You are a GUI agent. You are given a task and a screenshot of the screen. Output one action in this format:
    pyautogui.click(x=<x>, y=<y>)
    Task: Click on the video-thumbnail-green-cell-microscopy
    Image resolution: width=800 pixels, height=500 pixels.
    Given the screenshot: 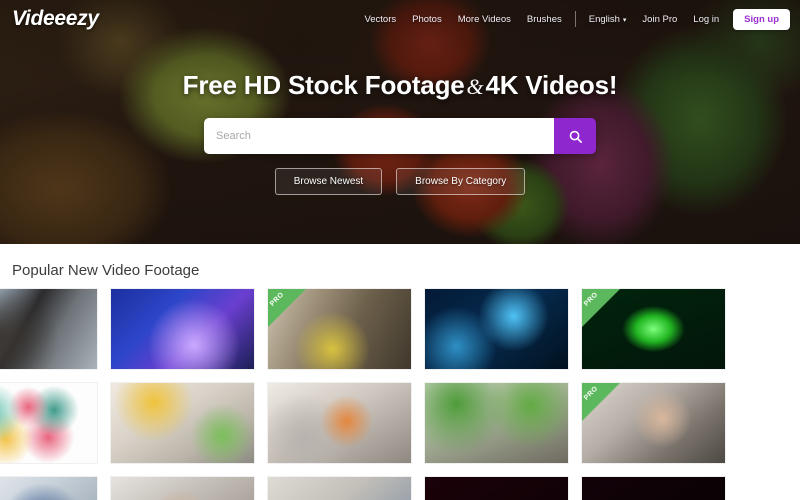 What is the action you would take?
    pyautogui.click(x=653, y=329)
    